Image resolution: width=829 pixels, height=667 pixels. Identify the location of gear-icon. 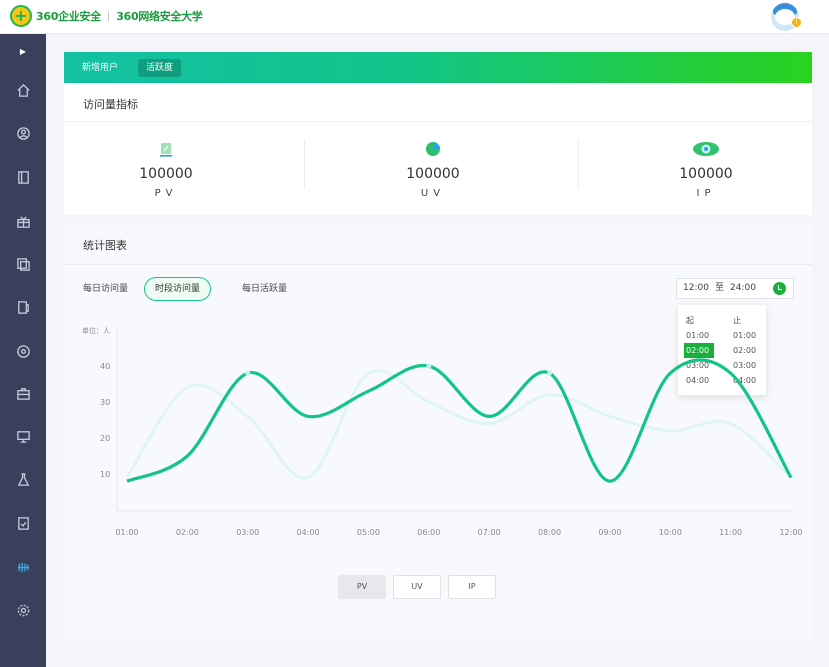
(23, 610).